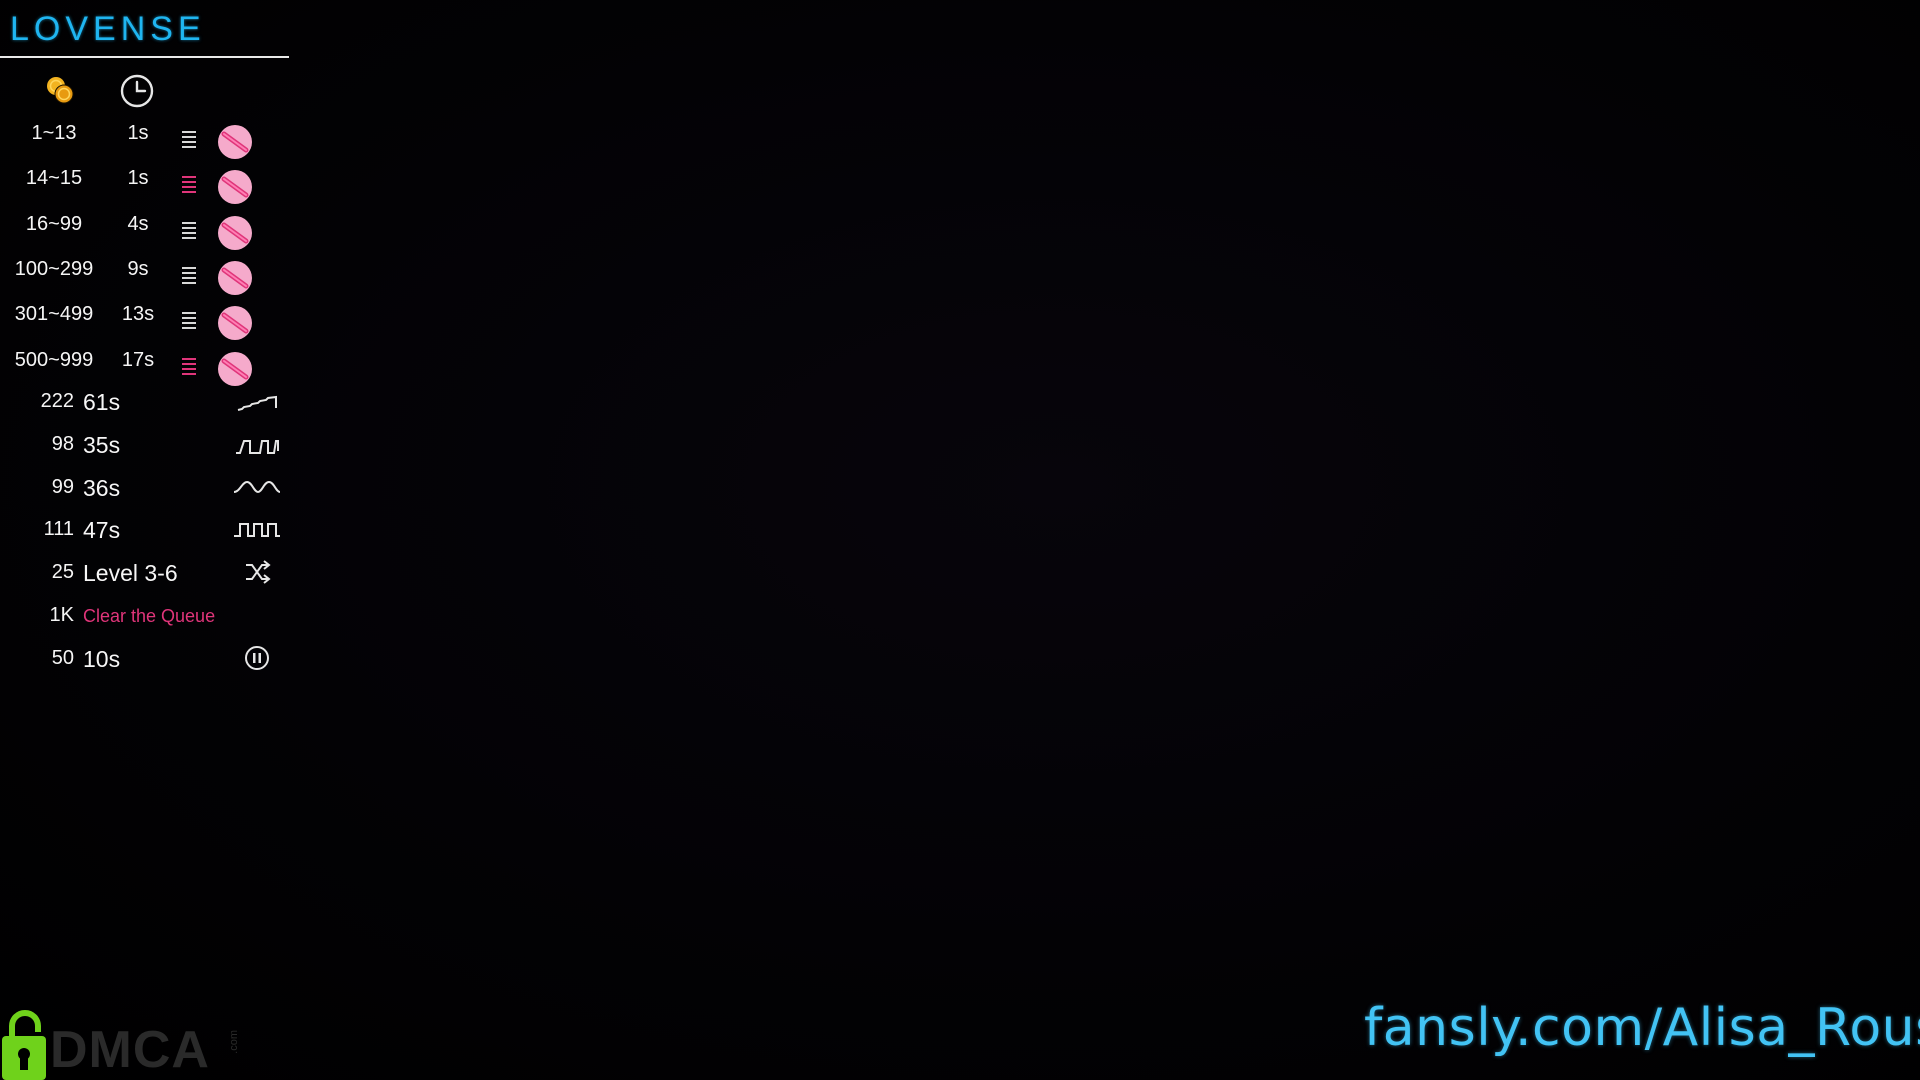  I want to click on tip-duration: 4s, so click(138, 224).